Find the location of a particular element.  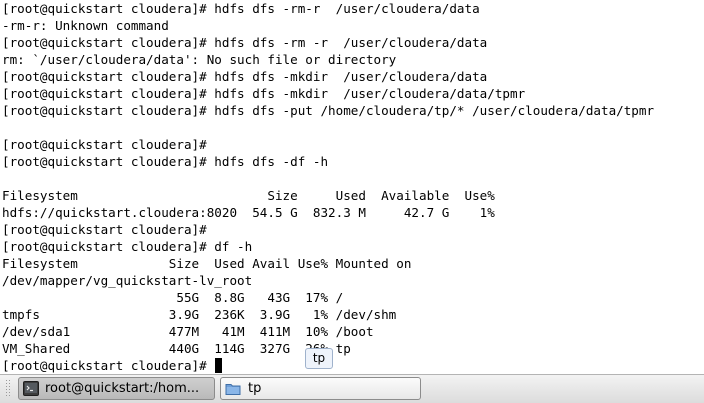

terminal-line: /dev/mapper/vg_quickstart-lv_root is located at coordinates (127, 280).